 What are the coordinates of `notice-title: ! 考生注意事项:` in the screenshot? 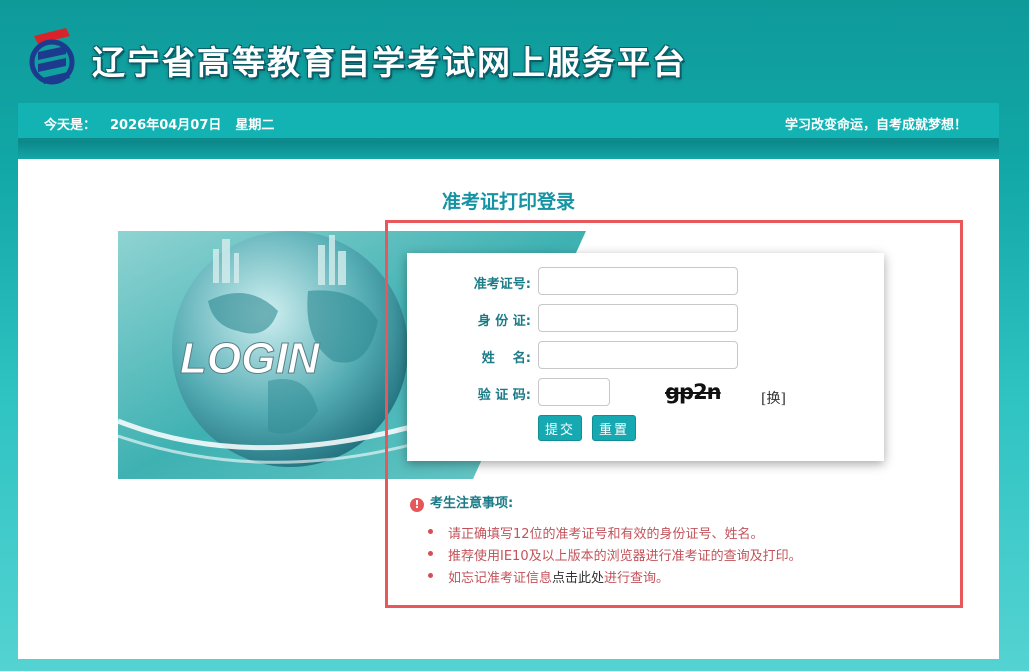 It's located at (461, 502).